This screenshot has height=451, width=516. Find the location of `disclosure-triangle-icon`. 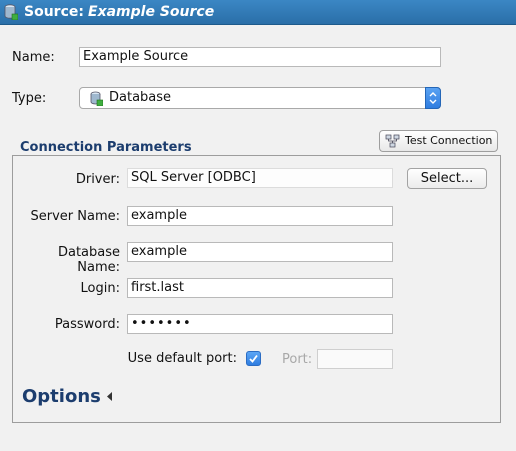

disclosure-triangle-icon is located at coordinates (109, 396).